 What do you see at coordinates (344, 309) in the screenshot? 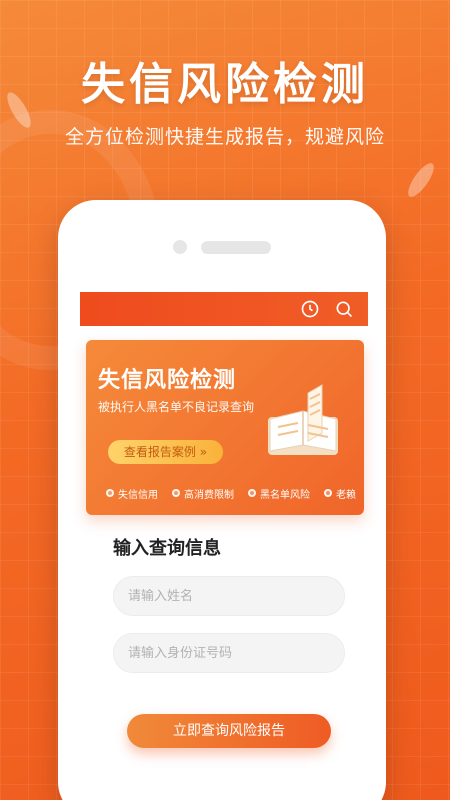
I see `search-icon` at bounding box center [344, 309].